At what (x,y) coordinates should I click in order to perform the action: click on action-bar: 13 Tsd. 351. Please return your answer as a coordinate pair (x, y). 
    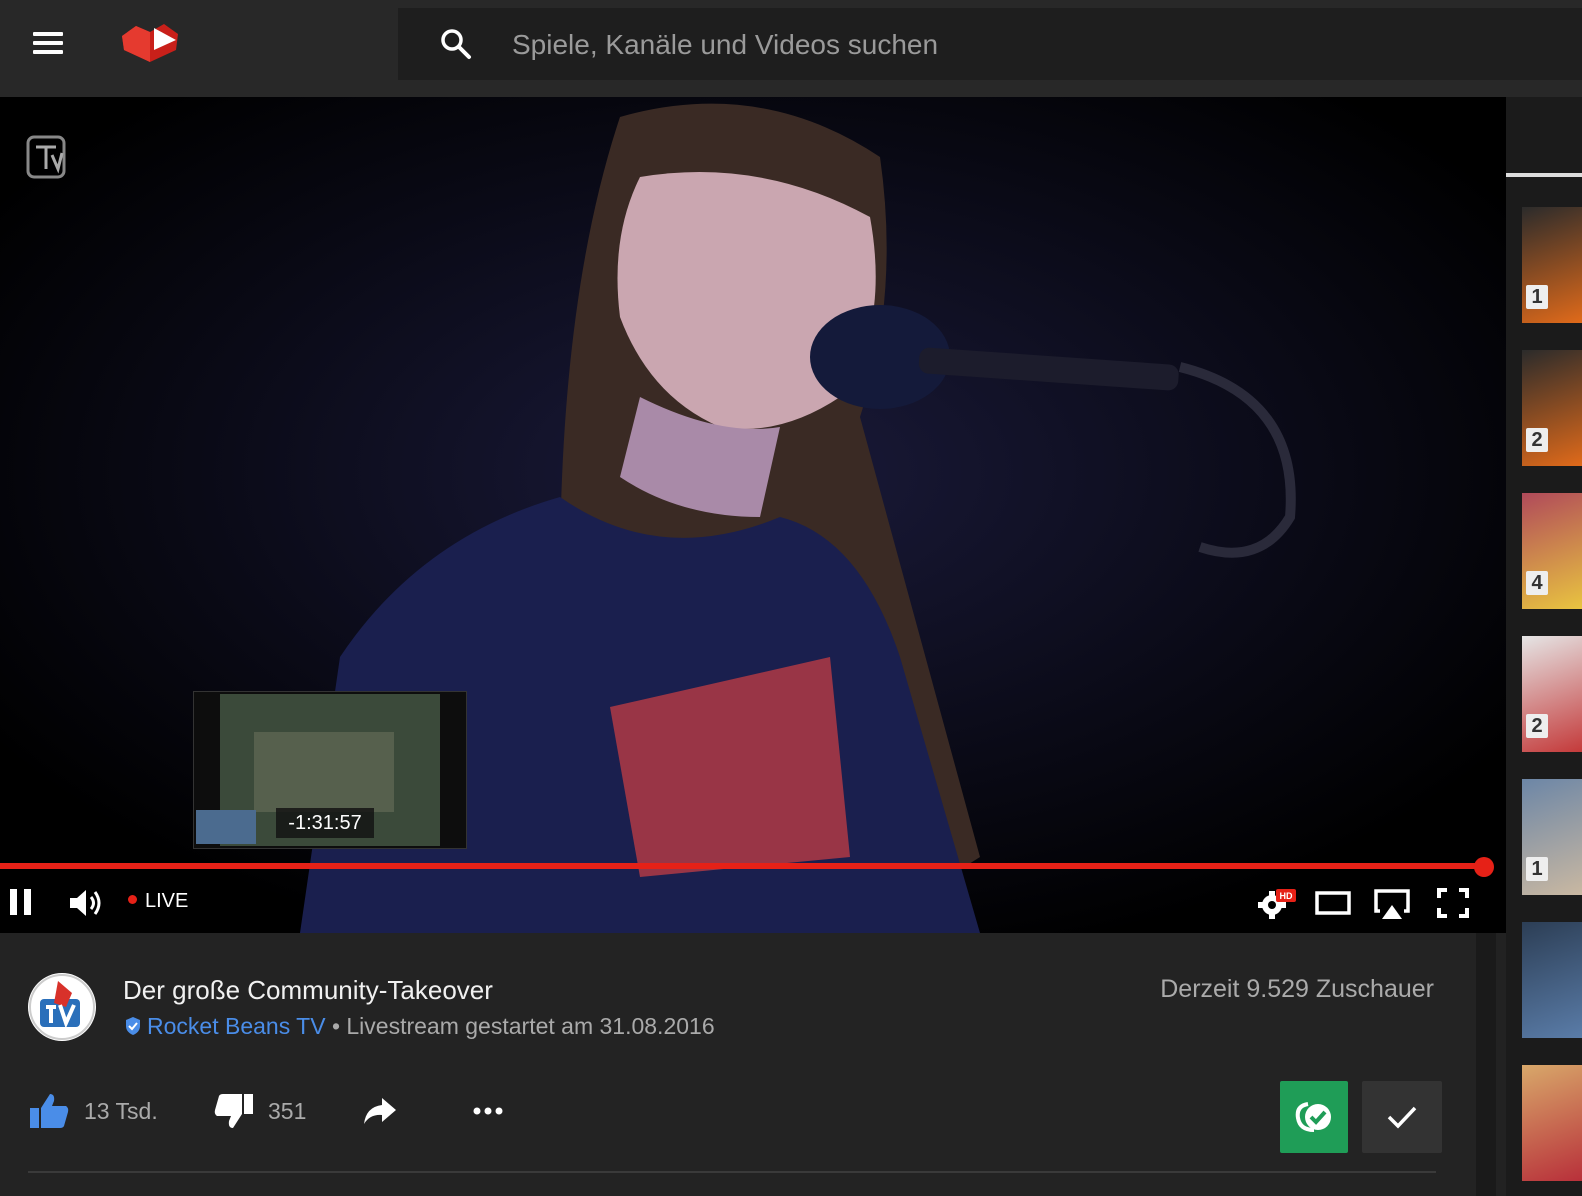
    Looking at the image, I should click on (738, 1117).